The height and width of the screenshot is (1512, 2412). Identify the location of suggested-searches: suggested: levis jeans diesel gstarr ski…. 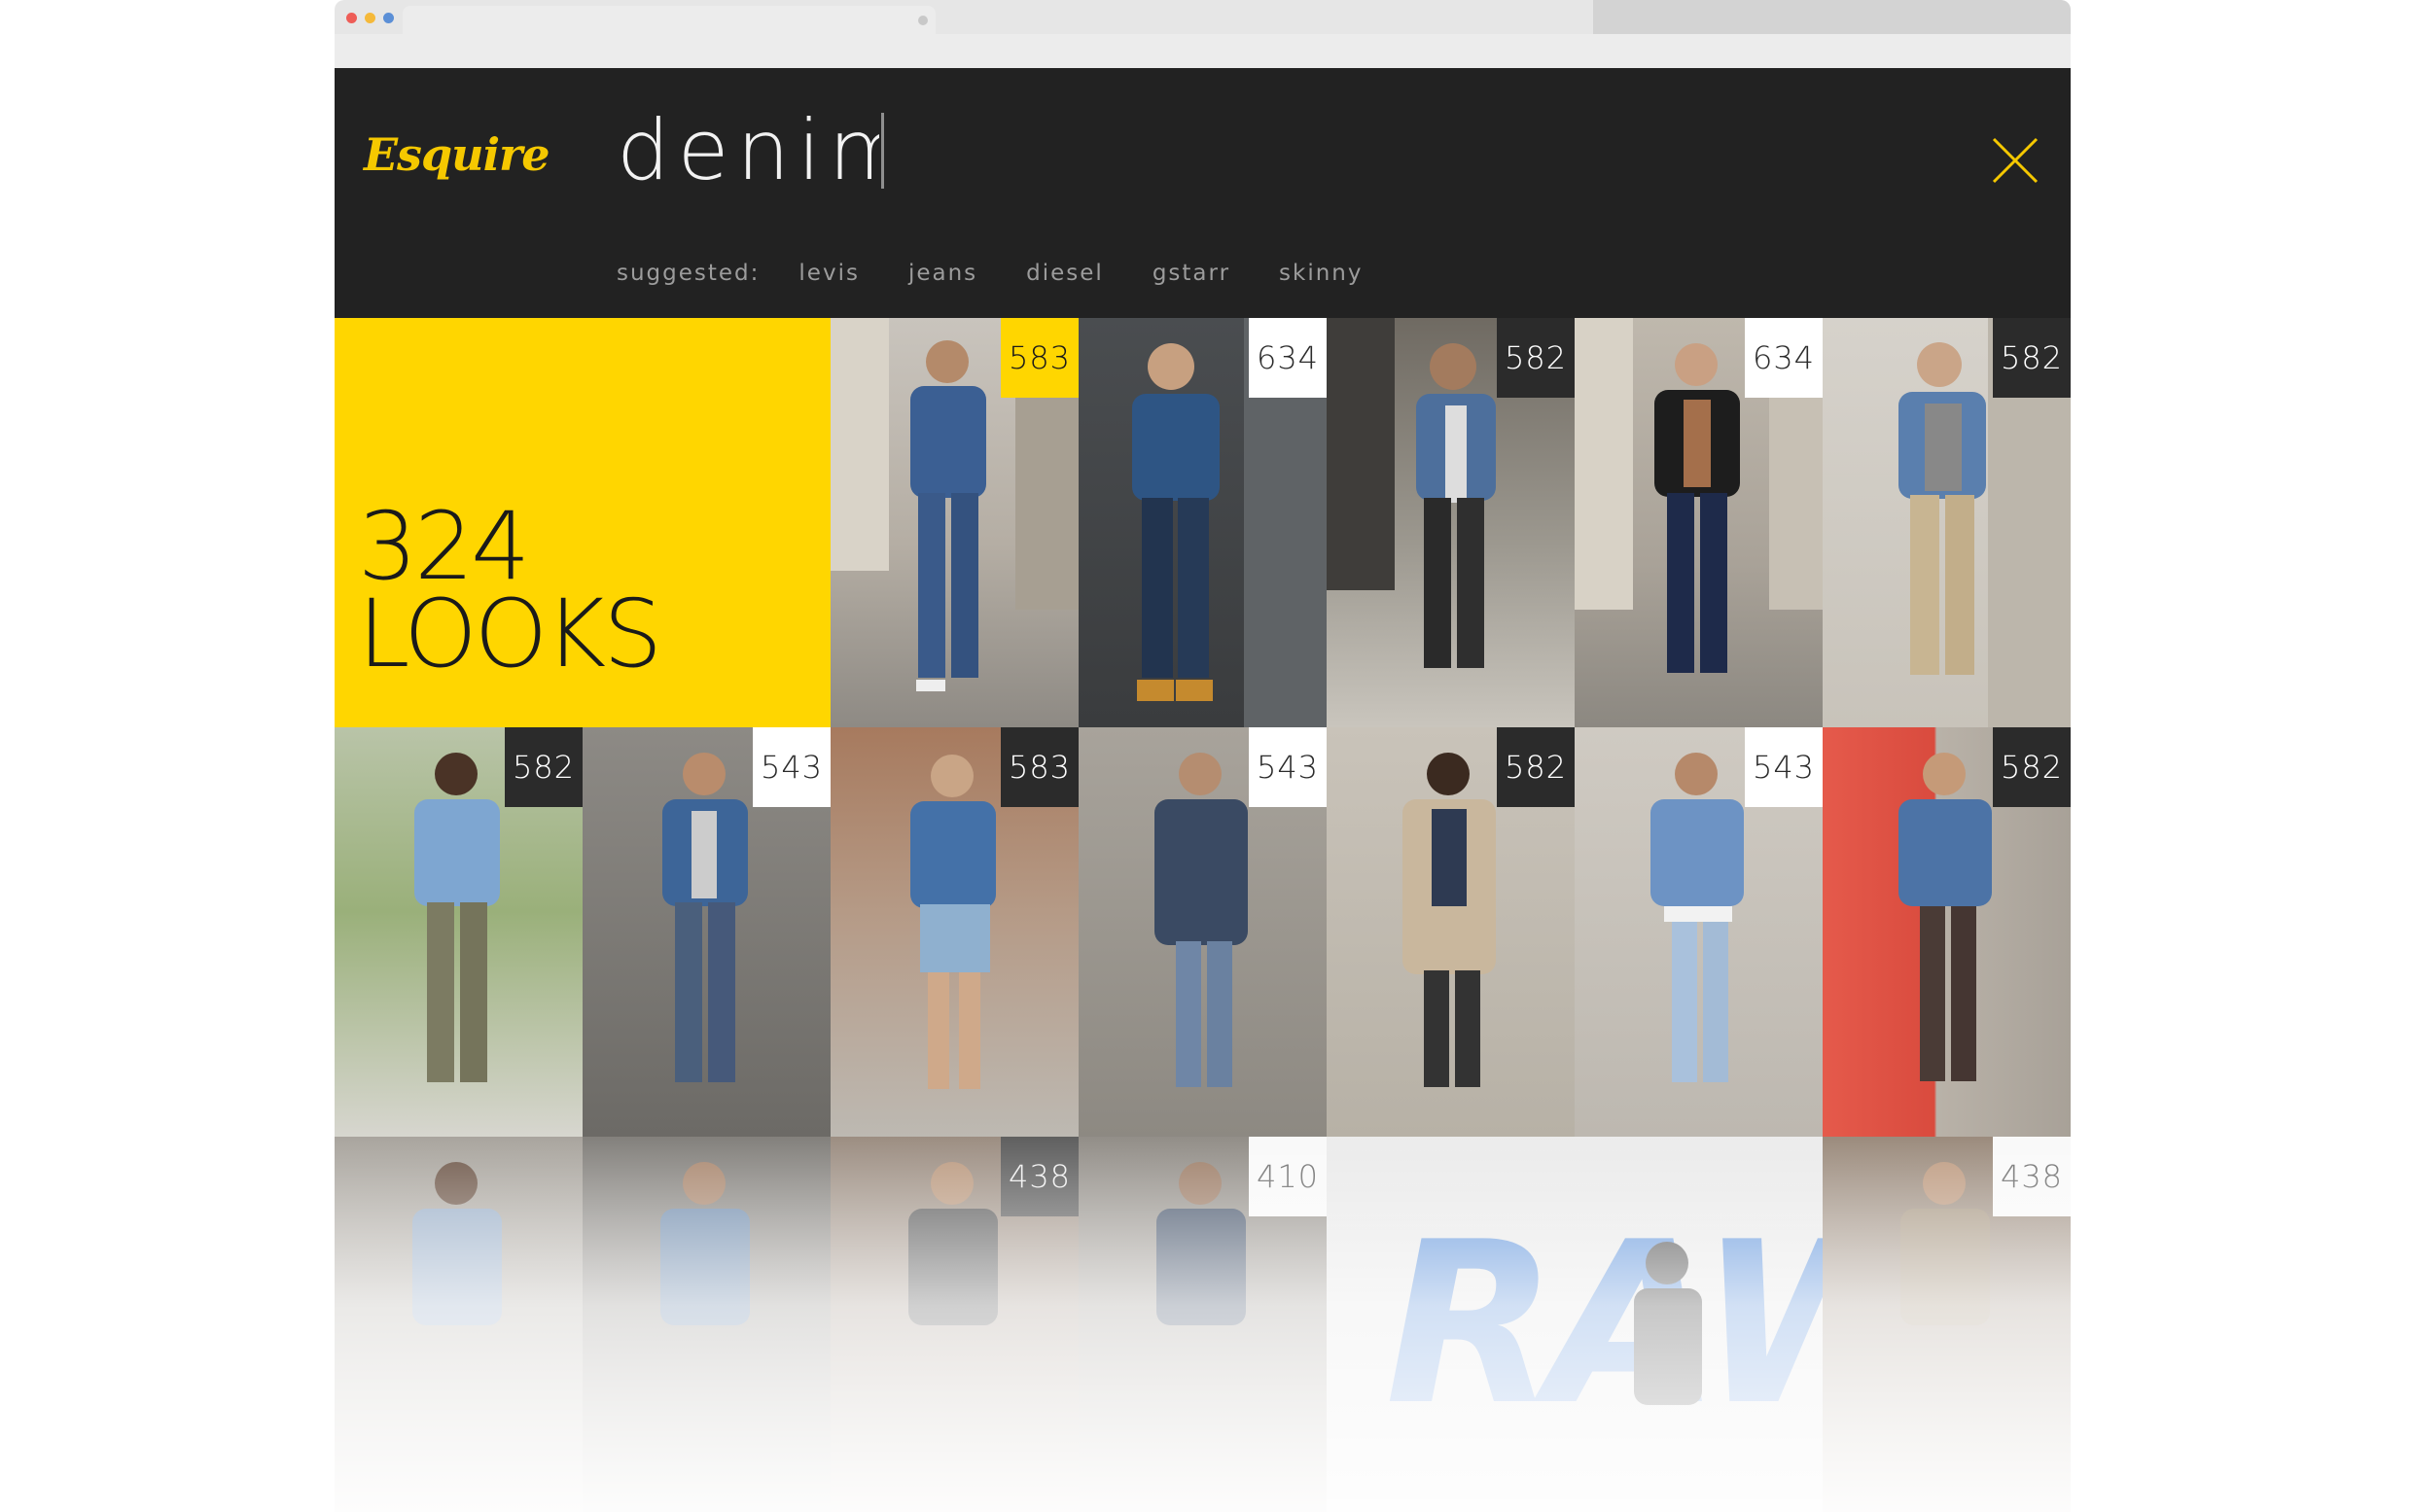
(1014, 273).